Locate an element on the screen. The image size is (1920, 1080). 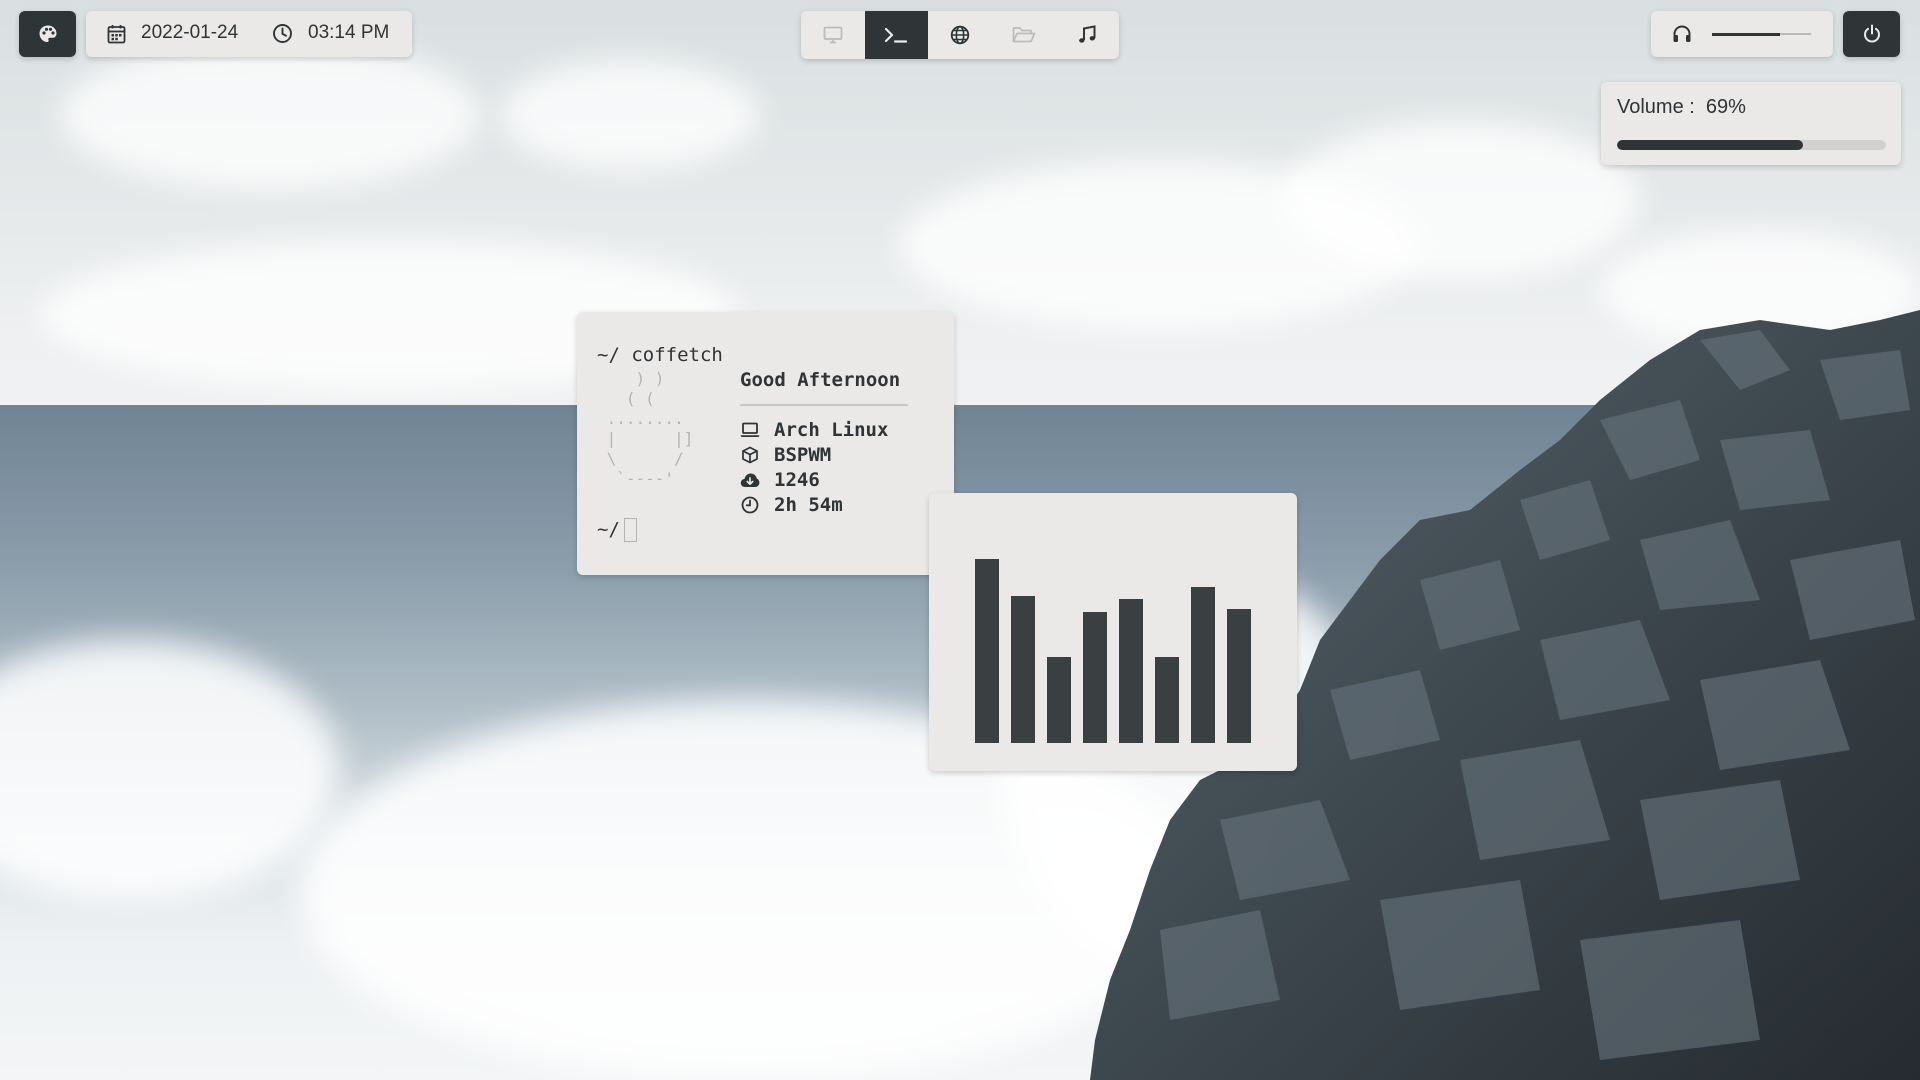
cloud-download-icon is located at coordinates (750, 480).